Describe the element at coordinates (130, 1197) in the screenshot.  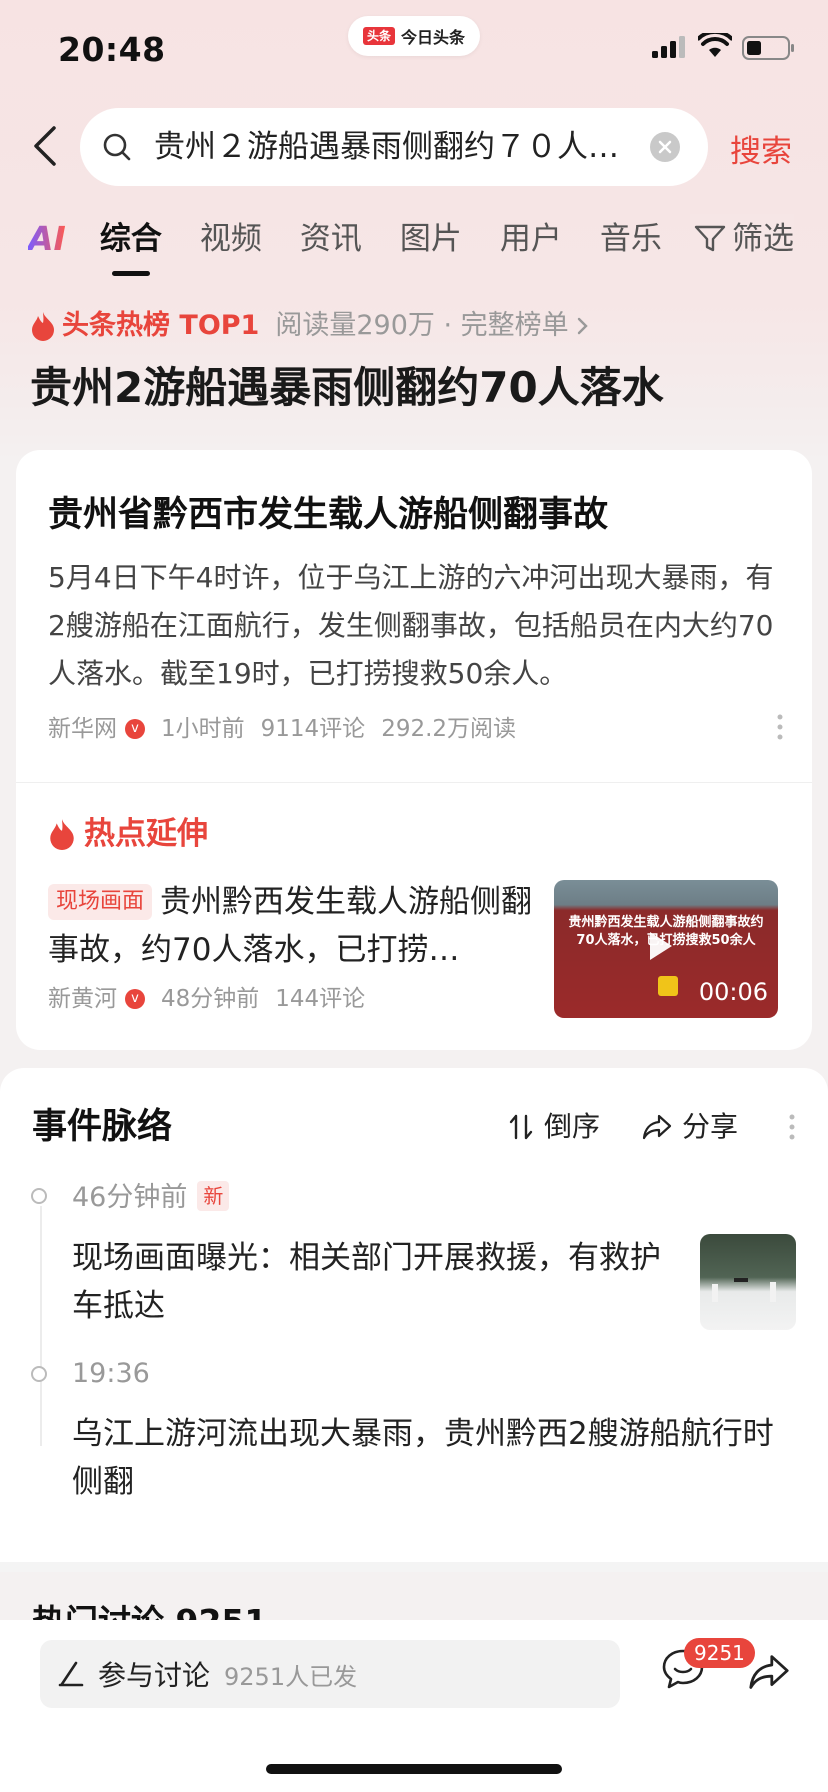
I see `timeline-time-text: 46分钟前` at that location.